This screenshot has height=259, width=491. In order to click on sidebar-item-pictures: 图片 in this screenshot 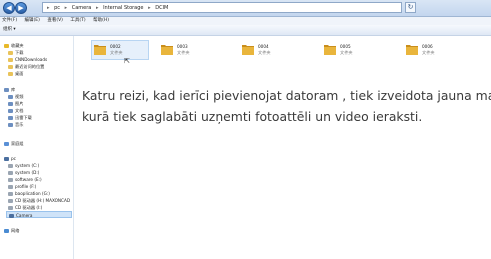, I will do `click(15, 103)`.